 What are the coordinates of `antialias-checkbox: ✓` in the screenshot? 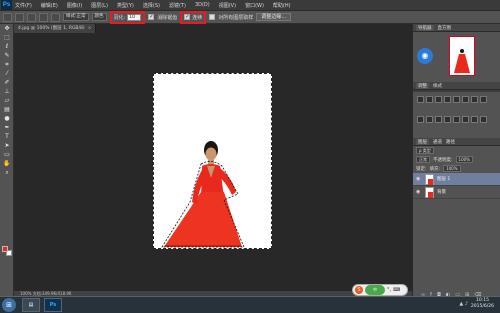 It's located at (151, 17).